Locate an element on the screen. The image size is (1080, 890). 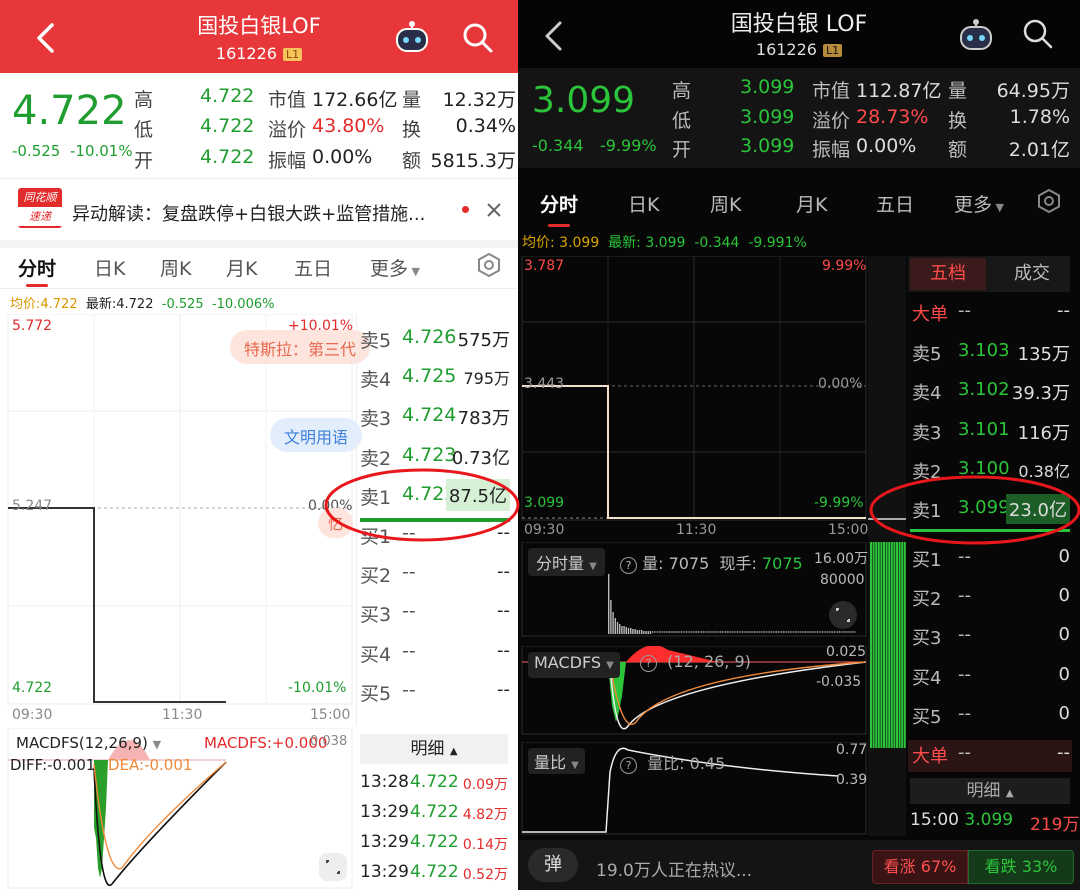
left-detail-header: 明细 ▲ is located at coordinates (434, 749).